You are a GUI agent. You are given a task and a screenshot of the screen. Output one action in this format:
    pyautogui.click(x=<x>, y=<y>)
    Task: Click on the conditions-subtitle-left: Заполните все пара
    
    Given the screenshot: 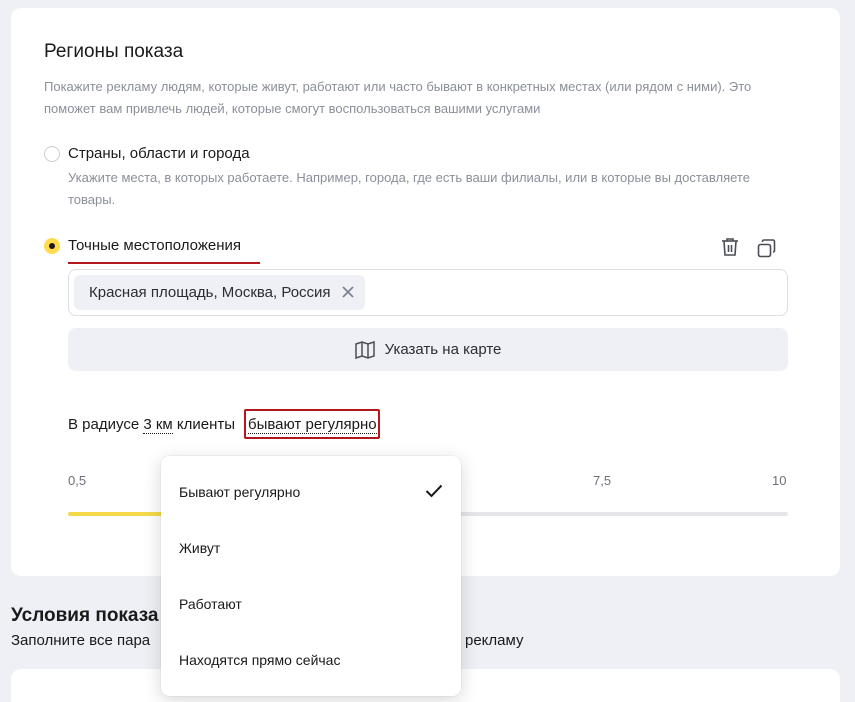 What is the action you would take?
    pyautogui.click(x=81, y=640)
    